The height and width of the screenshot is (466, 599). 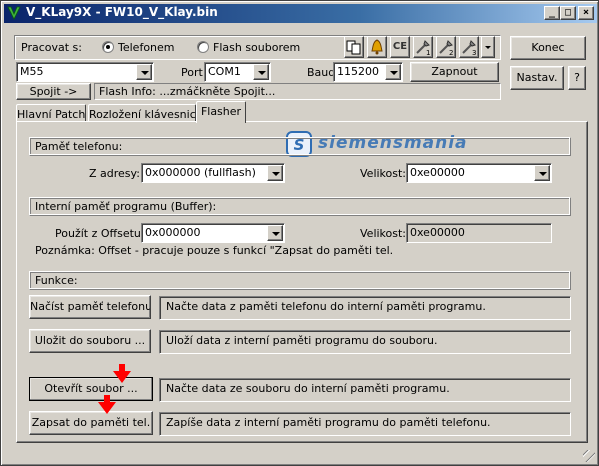 I want to click on help-button: ?, so click(x=577, y=78).